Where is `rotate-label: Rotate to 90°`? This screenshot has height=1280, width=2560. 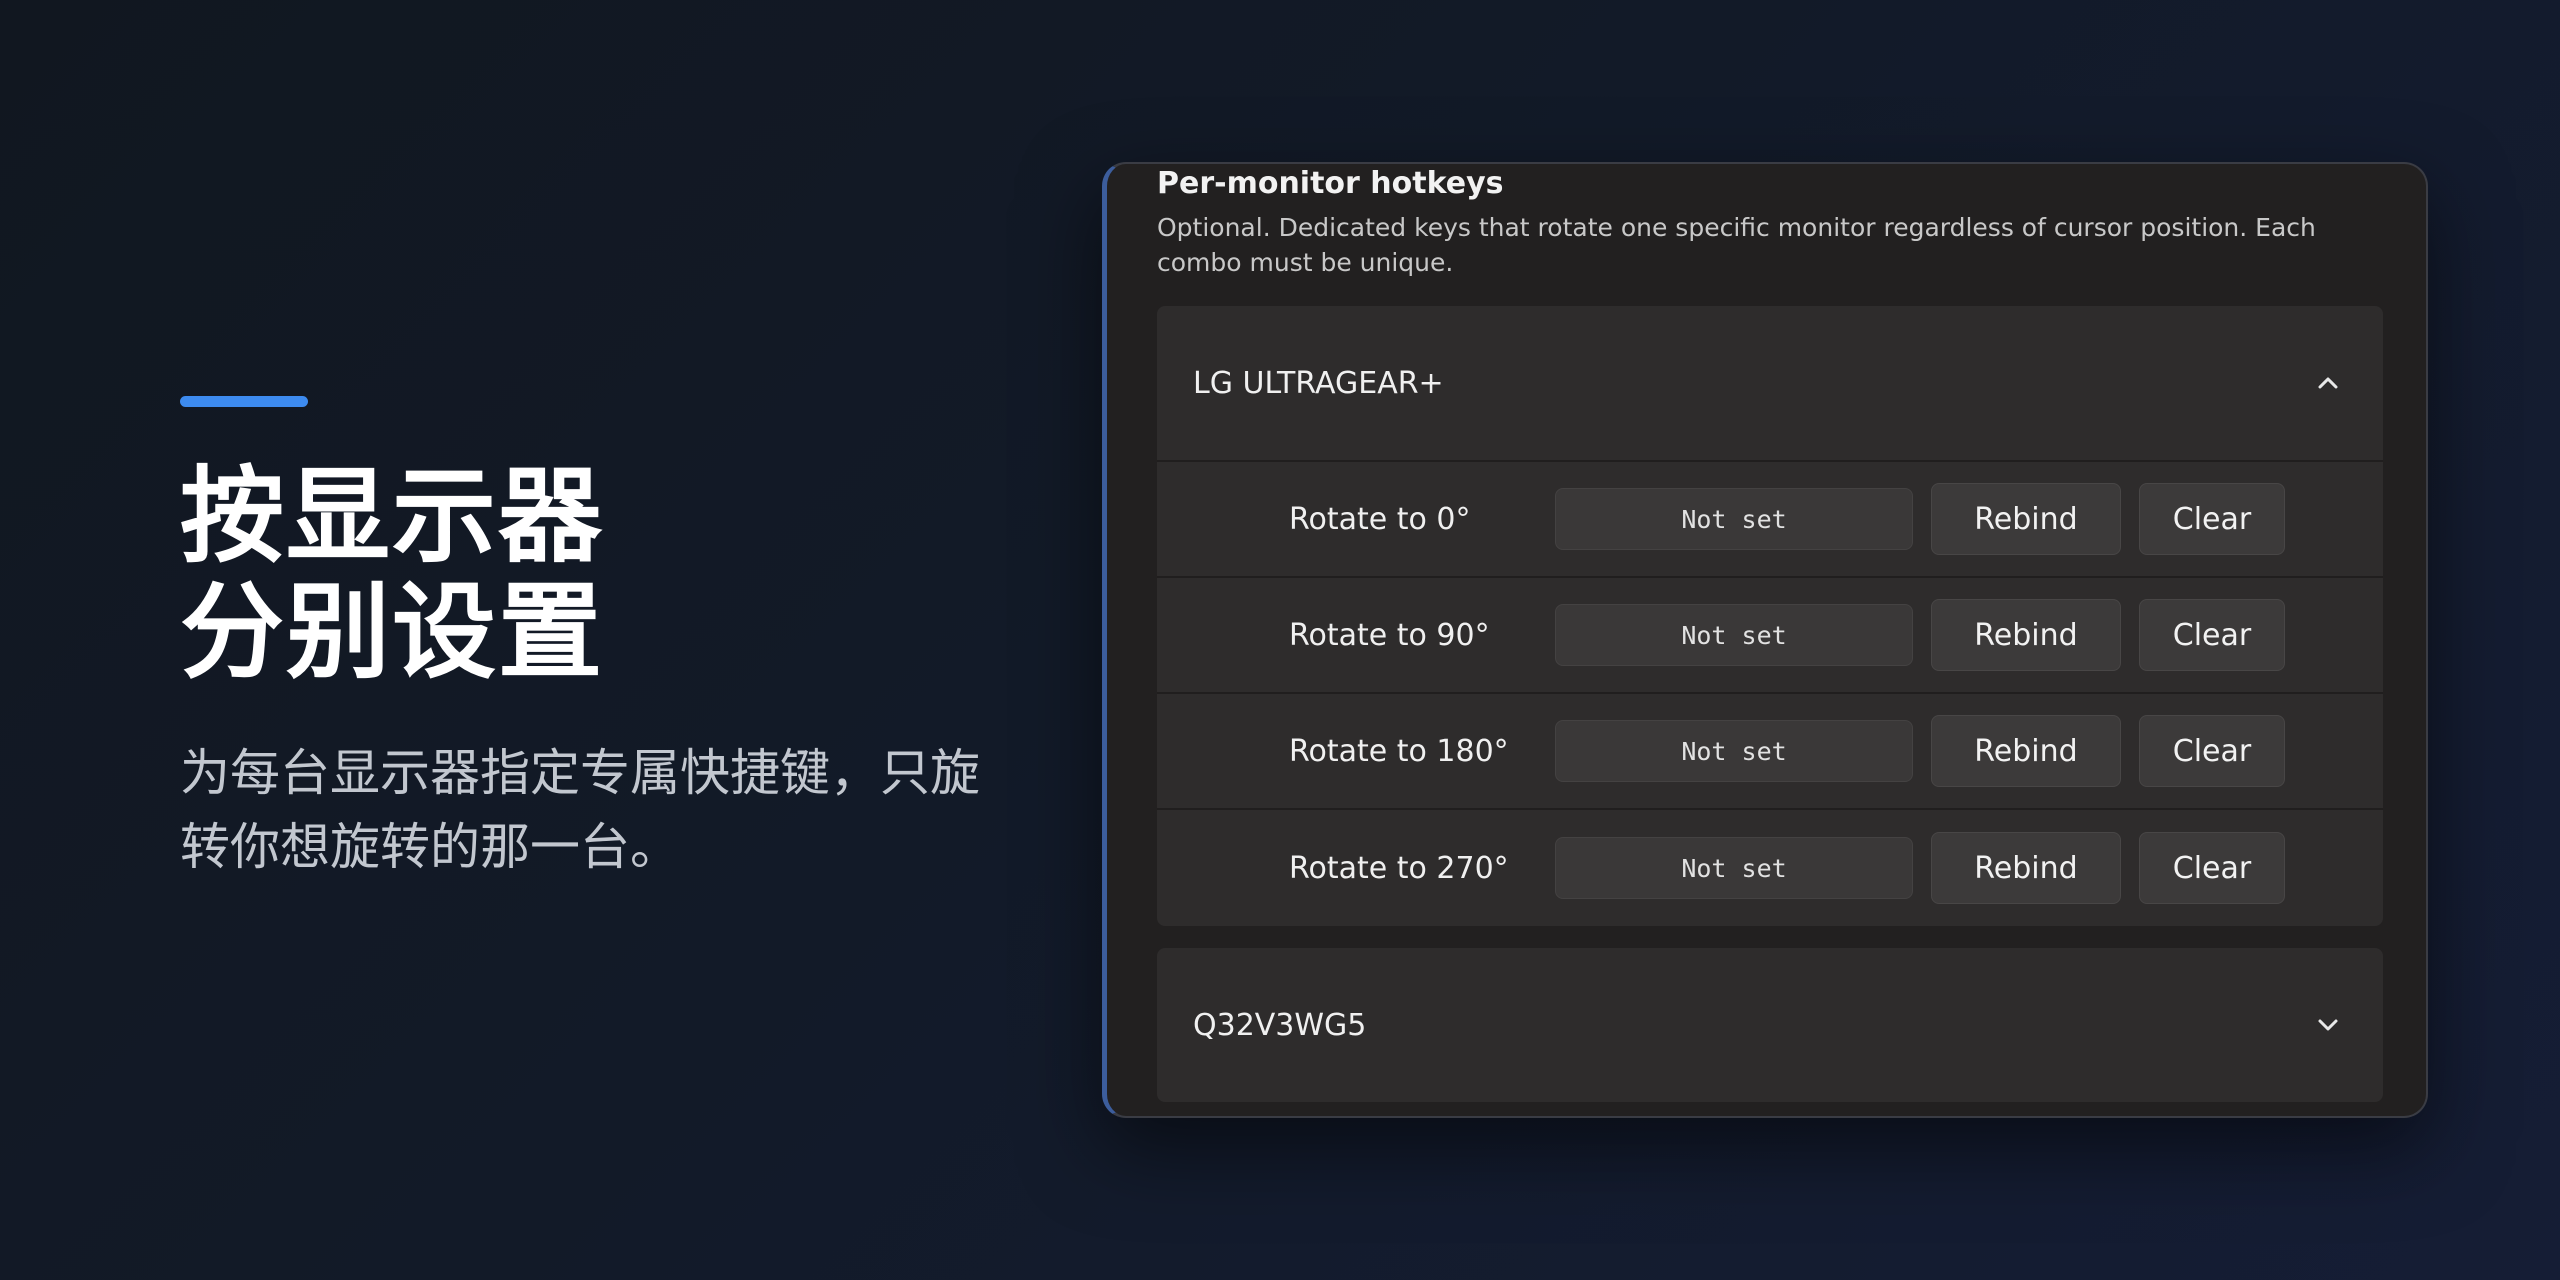
rotate-label: Rotate to 90° is located at coordinates (1389, 635).